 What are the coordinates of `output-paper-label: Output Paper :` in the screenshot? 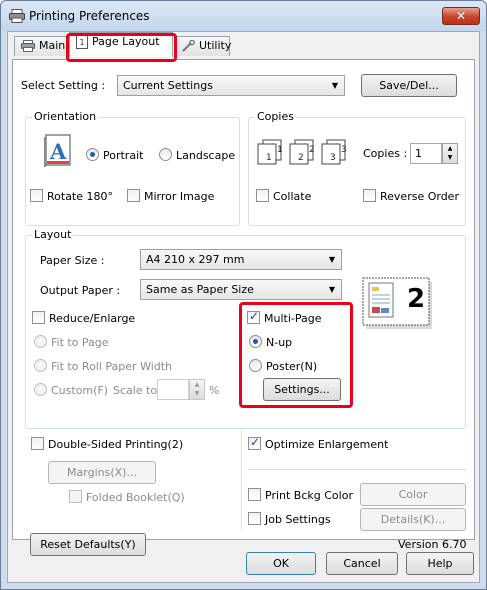 It's located at (80, 290).